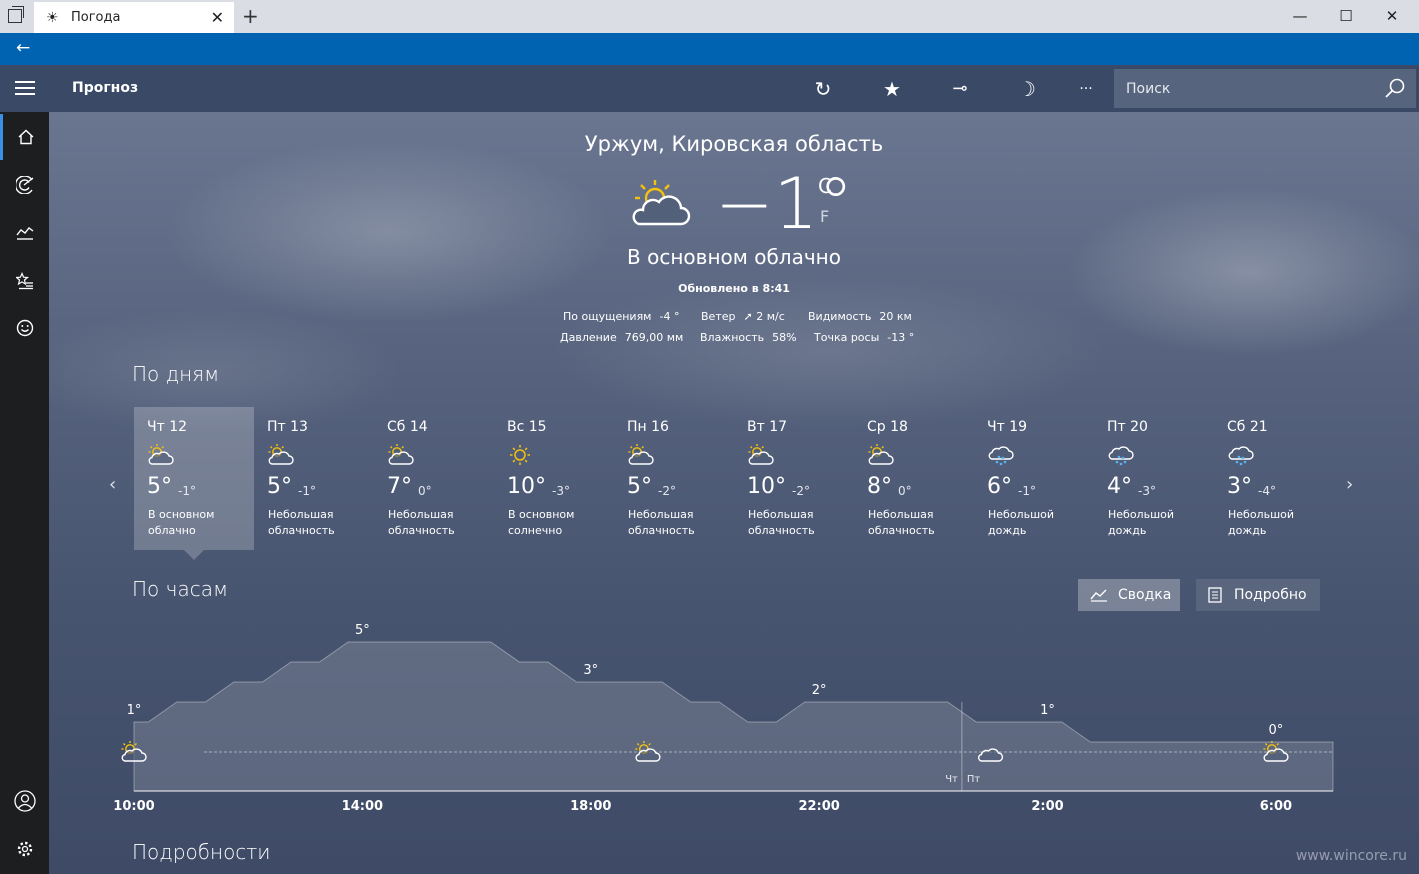  What do you see at coordinates (1346, 16) in the screenshot?
I see `maximize-button: ☐` at bounding box center [1346, 16].